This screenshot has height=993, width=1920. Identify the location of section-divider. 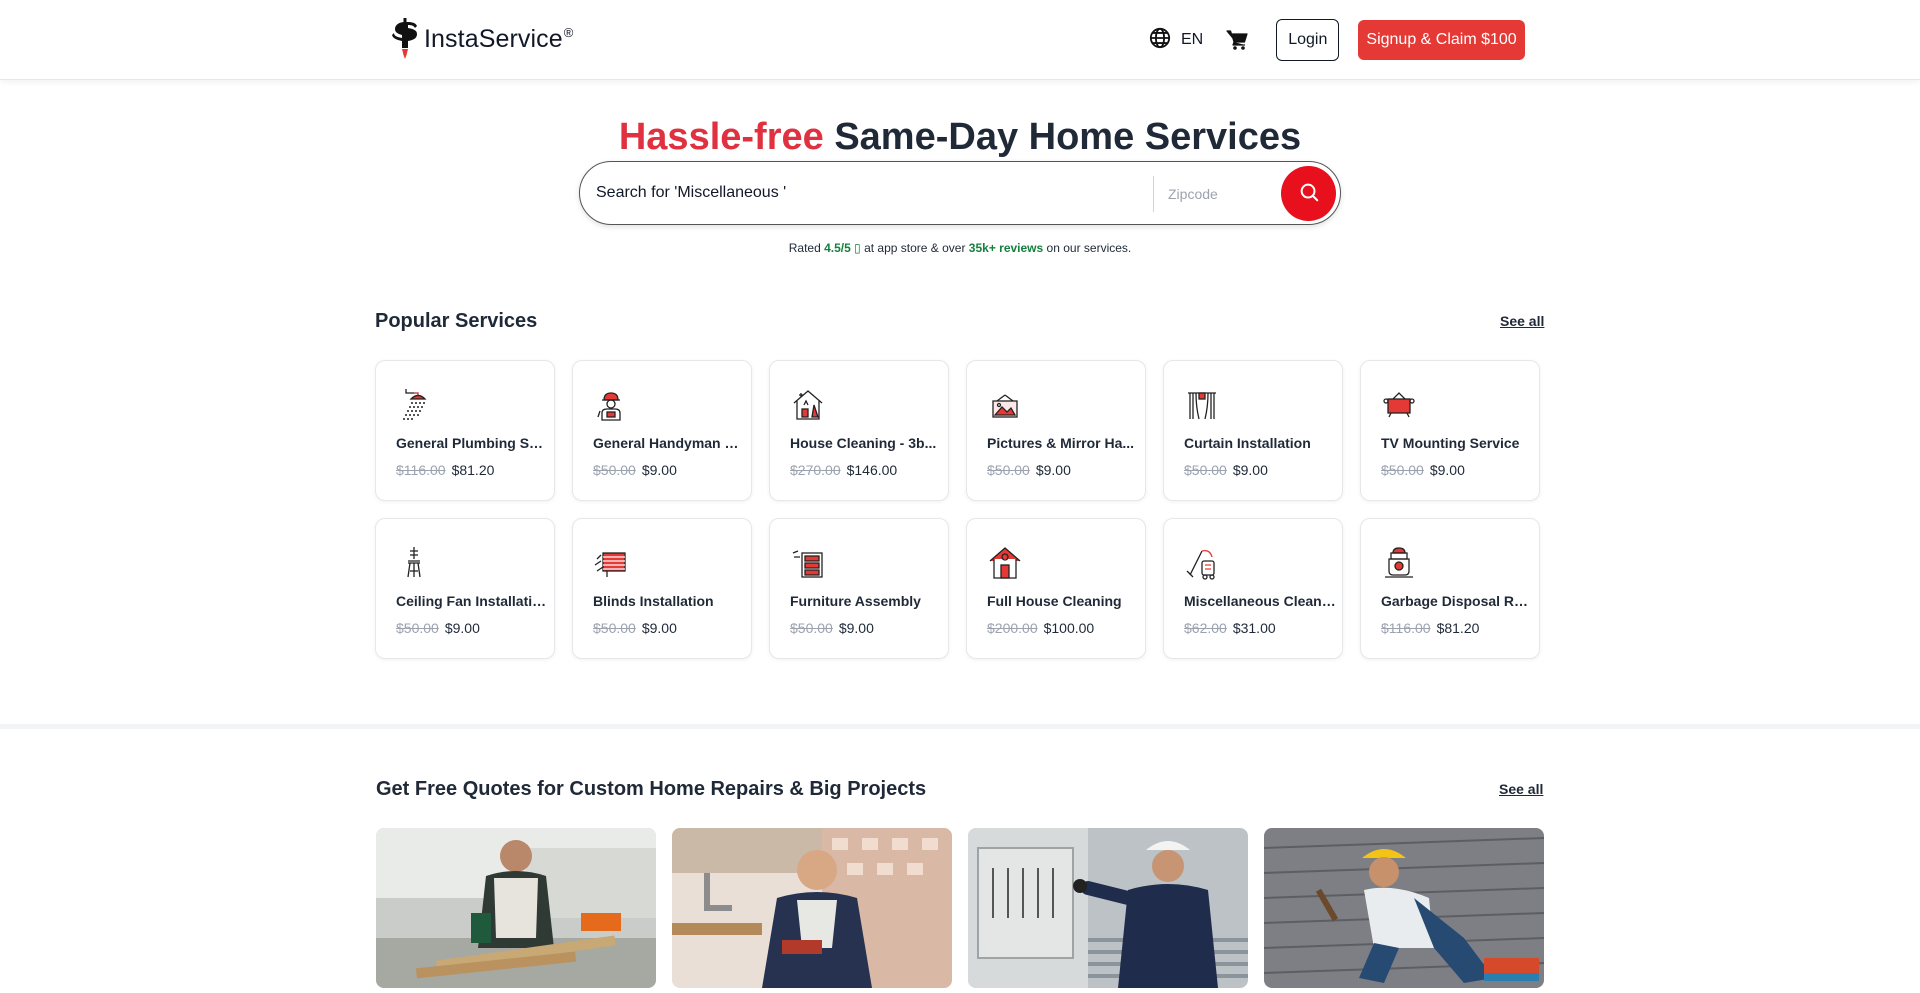
(960, 726).